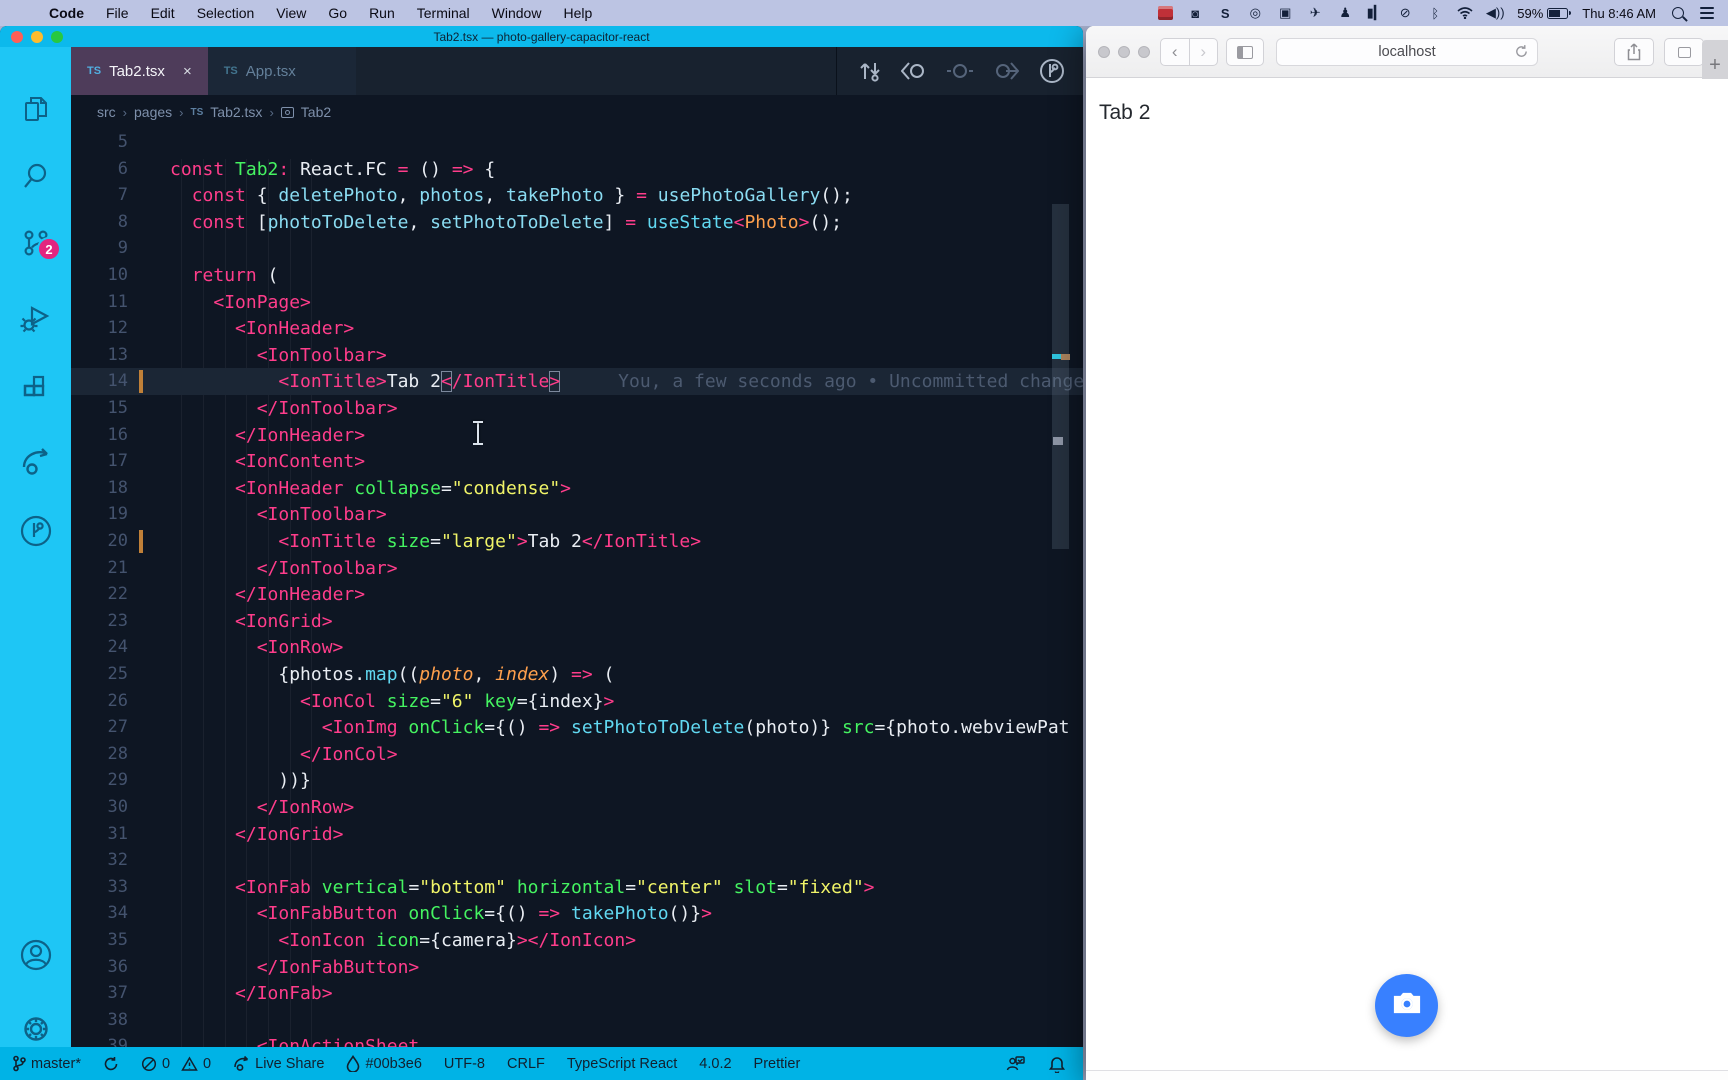 The height and width of the screenshot is (1080, 1728). What do you see at coordinates (577, 674) in the screenshot?
I see `code-line-25: 25 {photos.map((photo, index) => (` at bounding box center [577, 674].